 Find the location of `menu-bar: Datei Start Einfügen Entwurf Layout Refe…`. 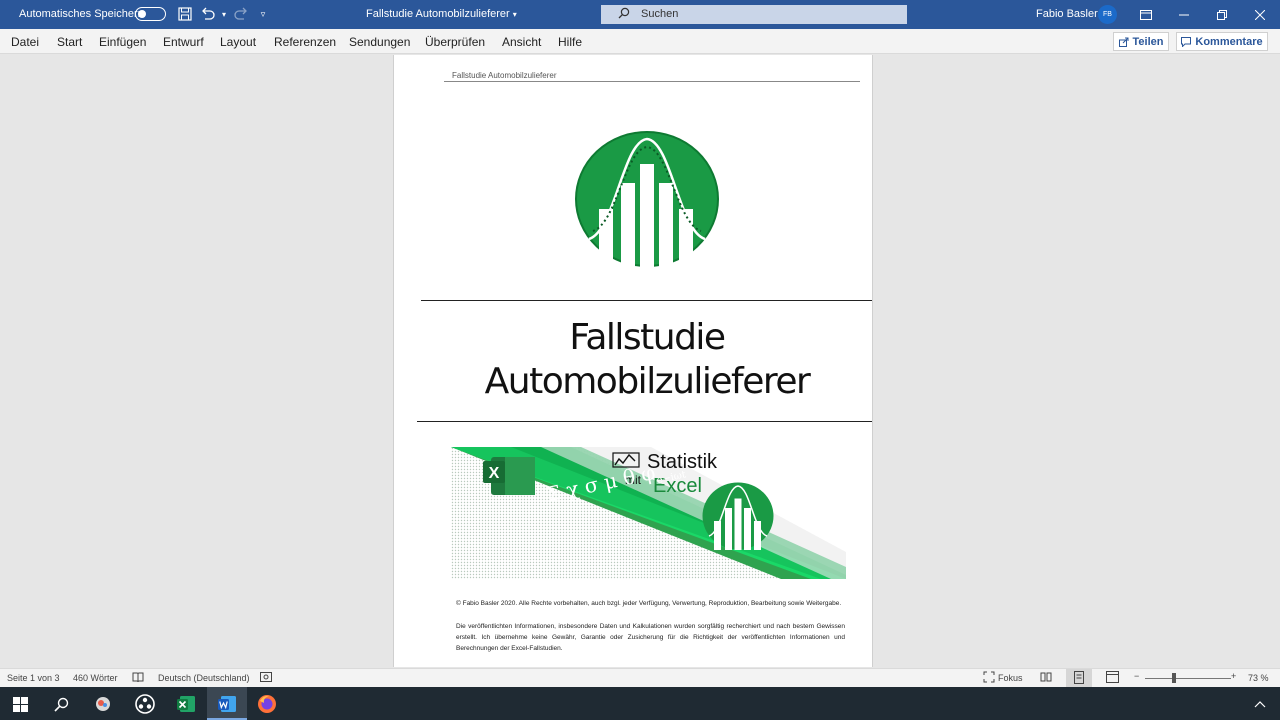

menu-bar: Datei Start Einfügen Entwurf Layout Refe… is located at coordinates (640, 41).